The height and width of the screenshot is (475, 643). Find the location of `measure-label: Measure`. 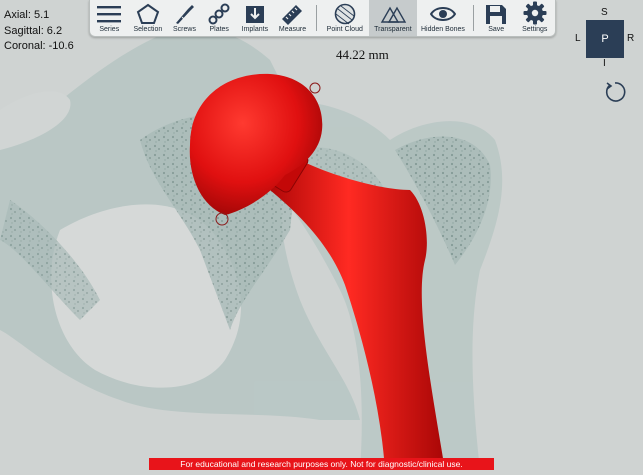

measure-label: Measure is located at coordinates (292, 29).